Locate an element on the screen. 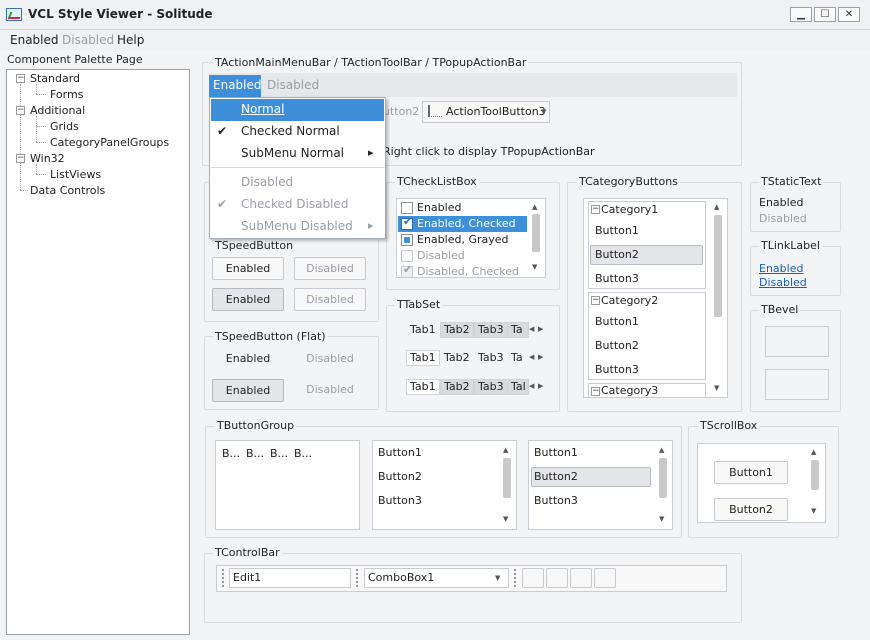 Image resolution: width=870 pixels, height=640 pixels. tree-item-win32: Win32 is located at coordinates (47, 158).